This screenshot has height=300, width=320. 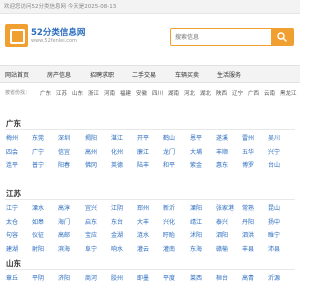 What do you see at coordinates (143, 234) in the screenshot?
I see `city-link: 涟水` at bounding box center [143, 234].